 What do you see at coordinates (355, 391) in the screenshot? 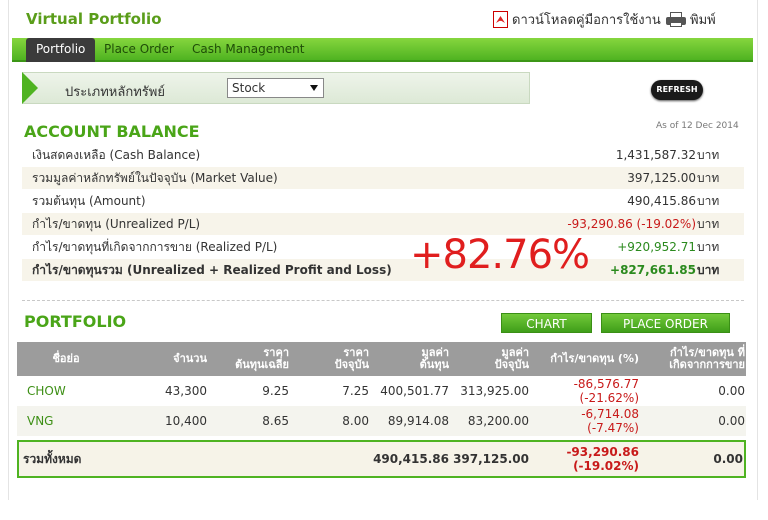
I see `price-cell: 7.25` at bounding box center [355, 391].